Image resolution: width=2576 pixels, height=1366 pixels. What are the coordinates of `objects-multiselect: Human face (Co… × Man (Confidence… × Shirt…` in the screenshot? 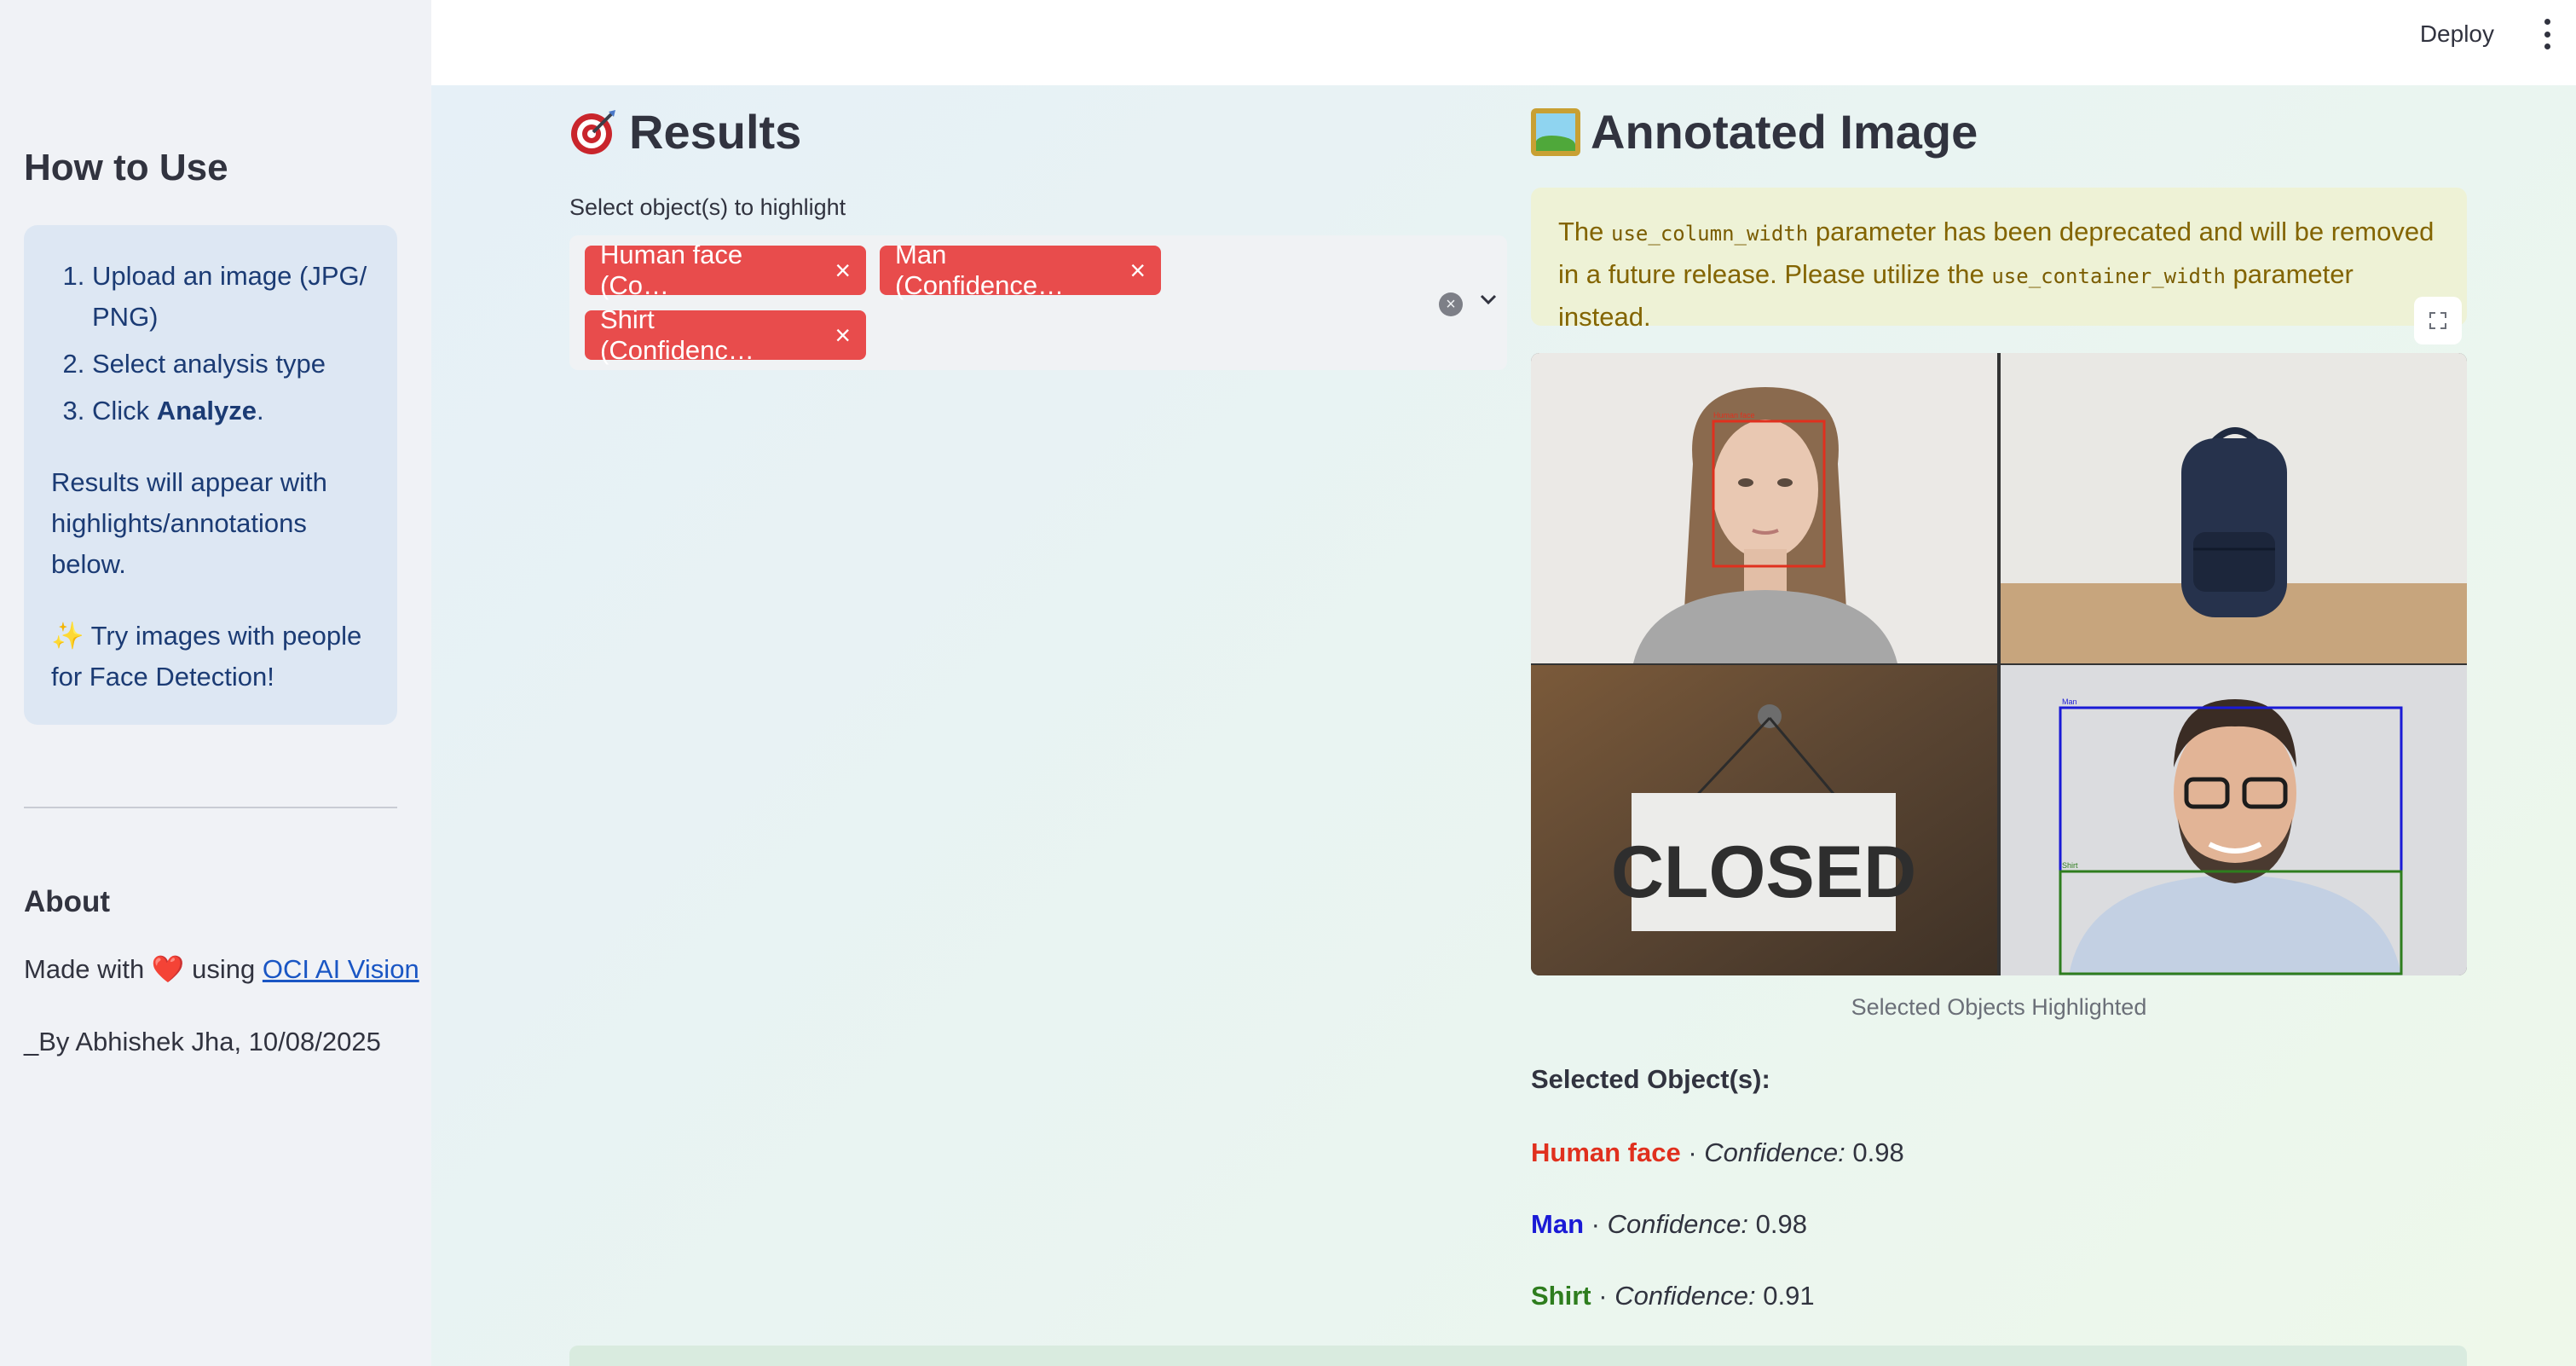 It's located at (1038, 302).